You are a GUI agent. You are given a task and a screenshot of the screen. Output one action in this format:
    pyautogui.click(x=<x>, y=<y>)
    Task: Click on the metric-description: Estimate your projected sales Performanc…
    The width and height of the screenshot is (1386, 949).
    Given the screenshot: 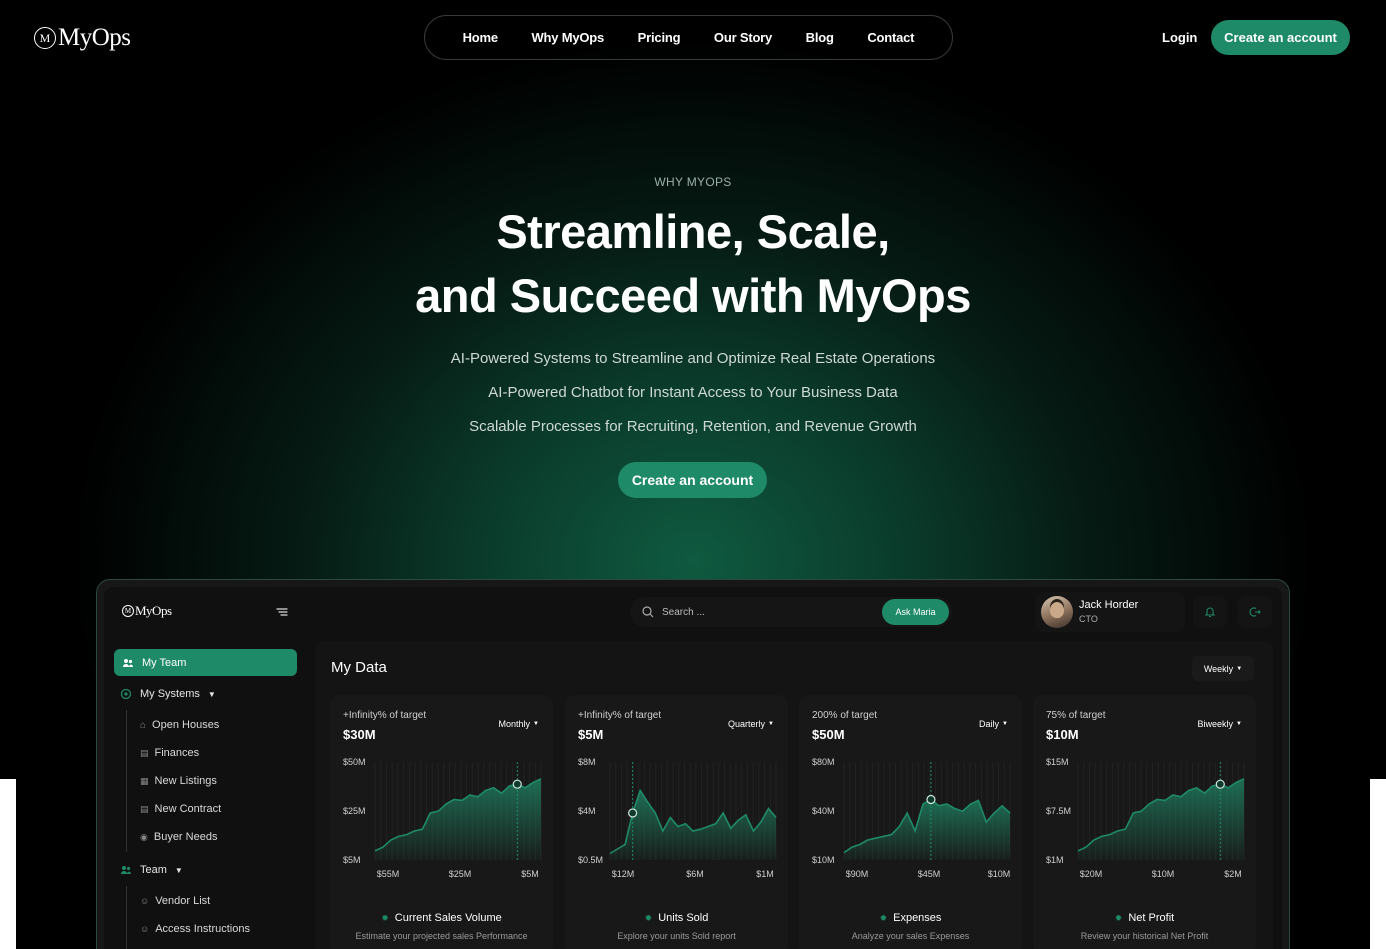 What is the action you would take?
    pyautogui.click(x=441, y=936)
    